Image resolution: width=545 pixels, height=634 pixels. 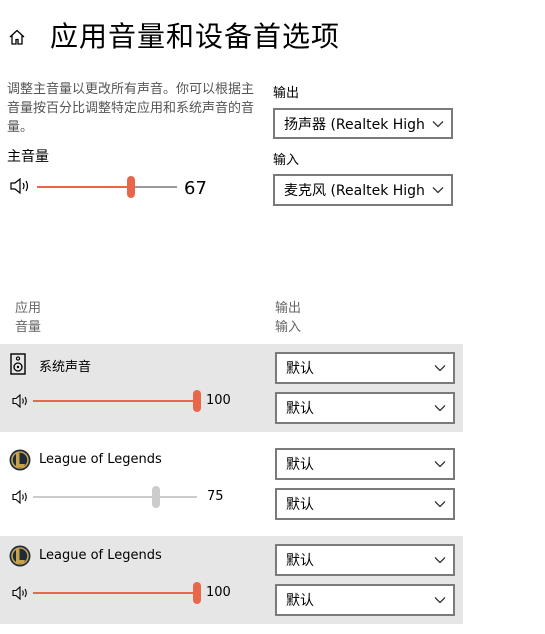 What do you see at coordinates (354, 124) in the screenshot?
I see `output-device-value: 扬声器 (Realtek High Definition Audio)` at bounding box center [354, 124].